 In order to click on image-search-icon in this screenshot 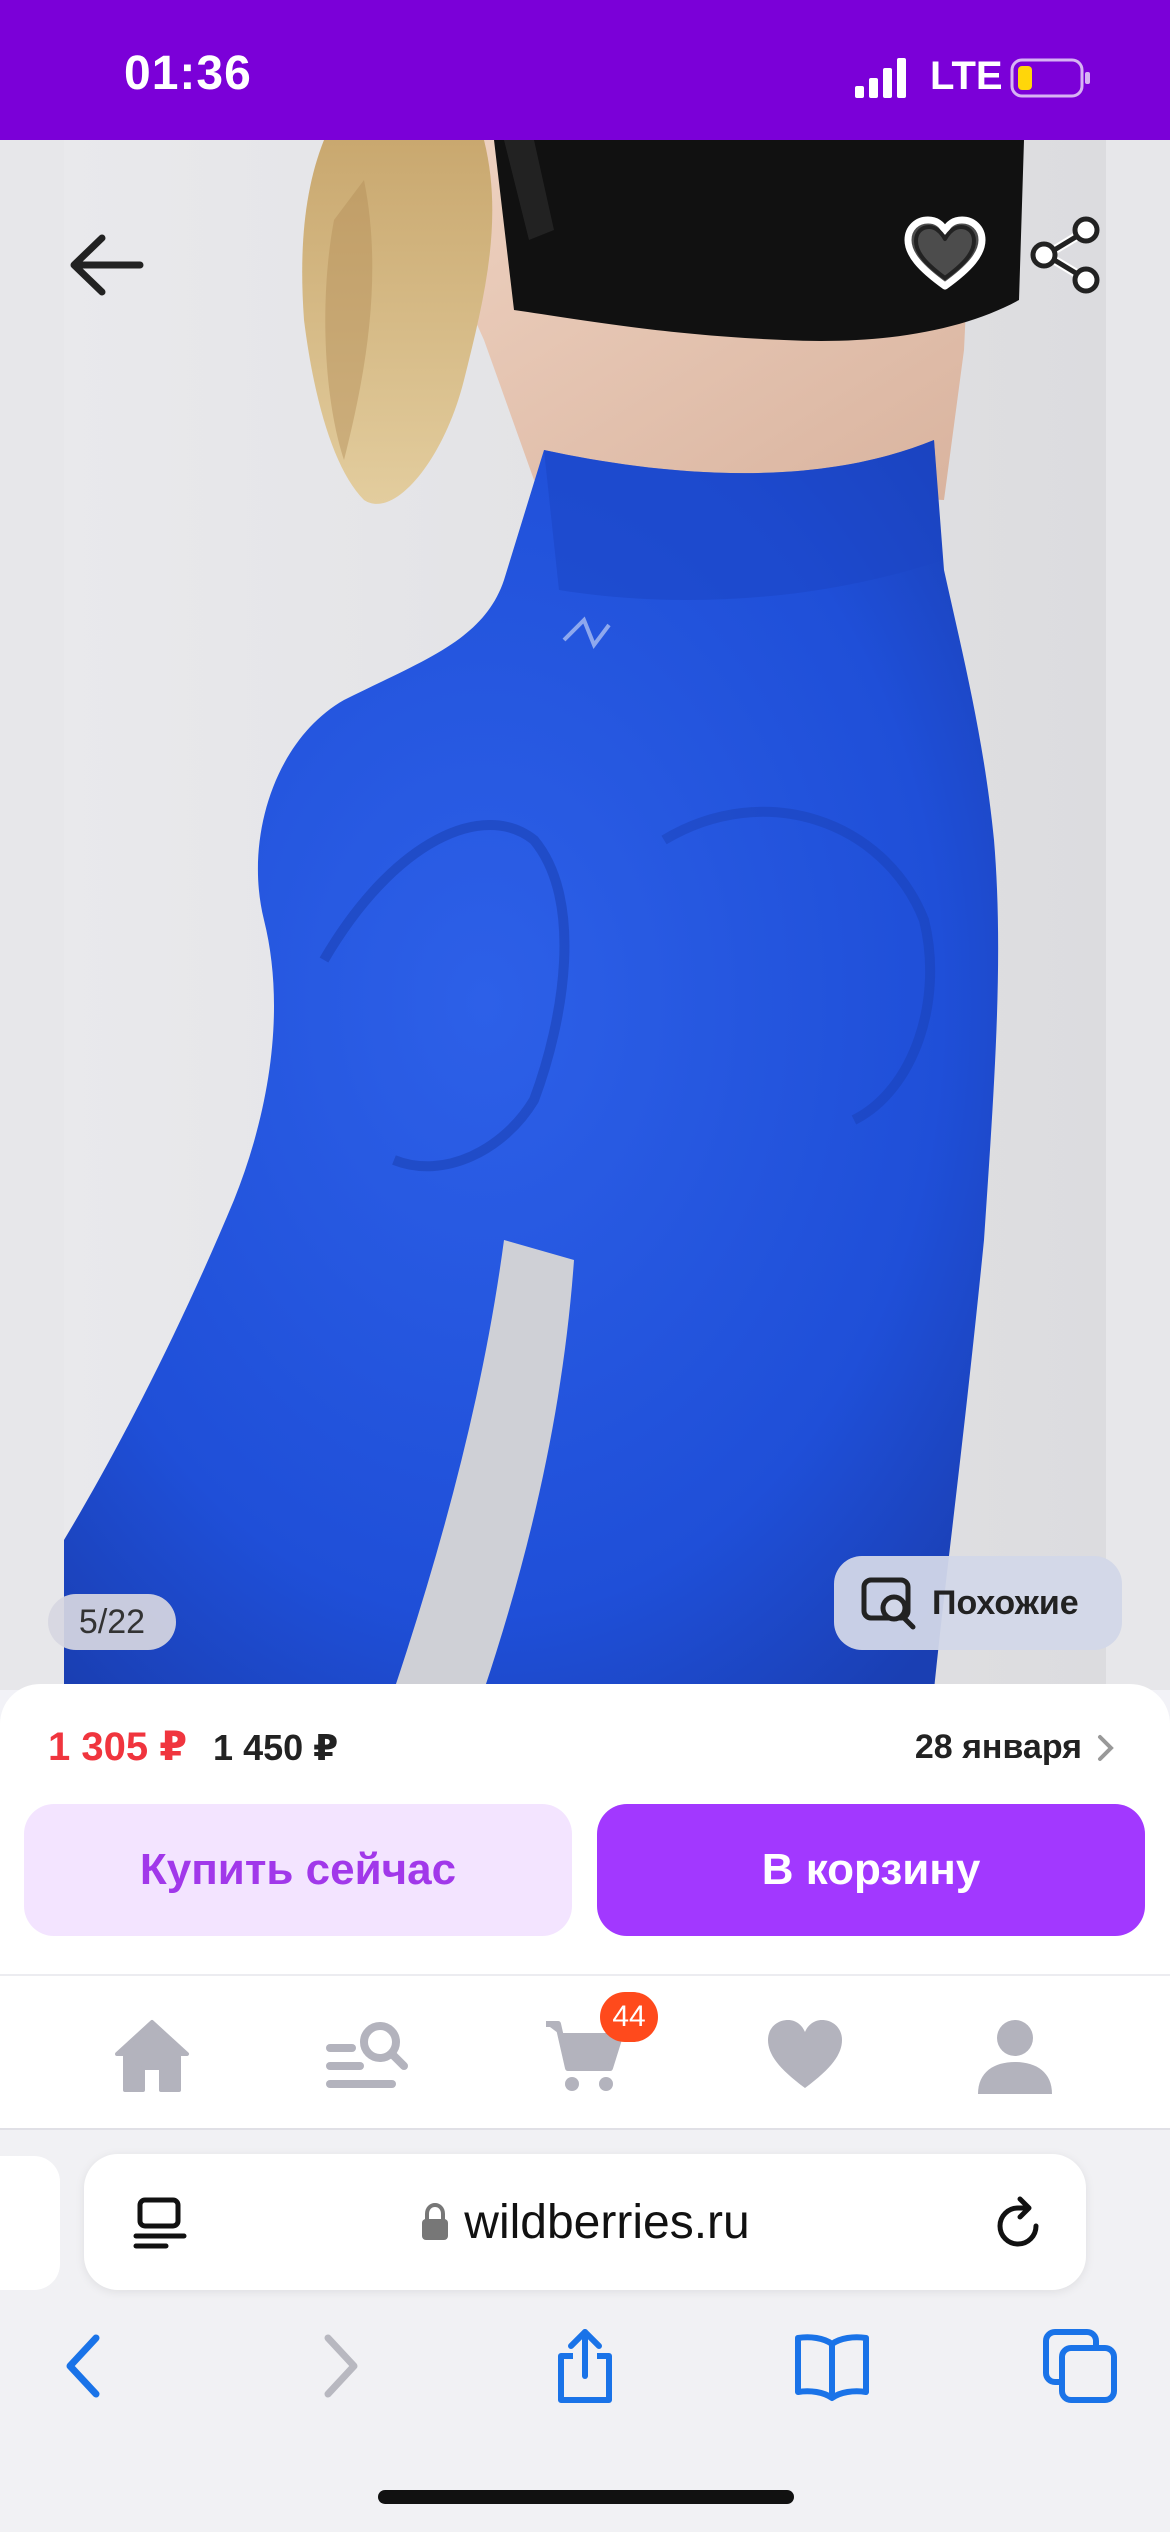, I will do `click(888, 1603)`.